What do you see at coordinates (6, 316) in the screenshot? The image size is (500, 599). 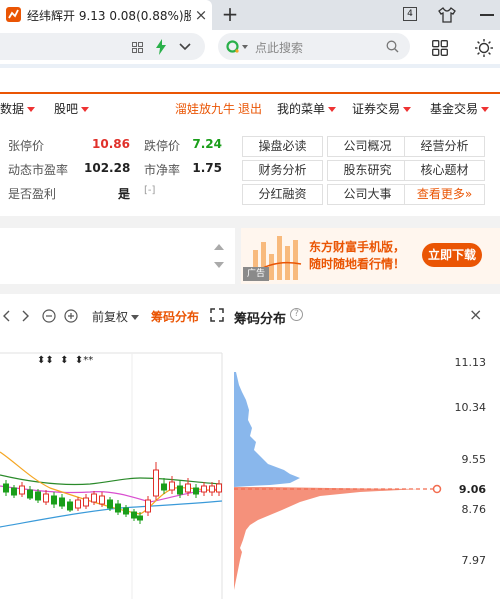 I see `prev-arrow-icon` at bounding box center [6, 316].